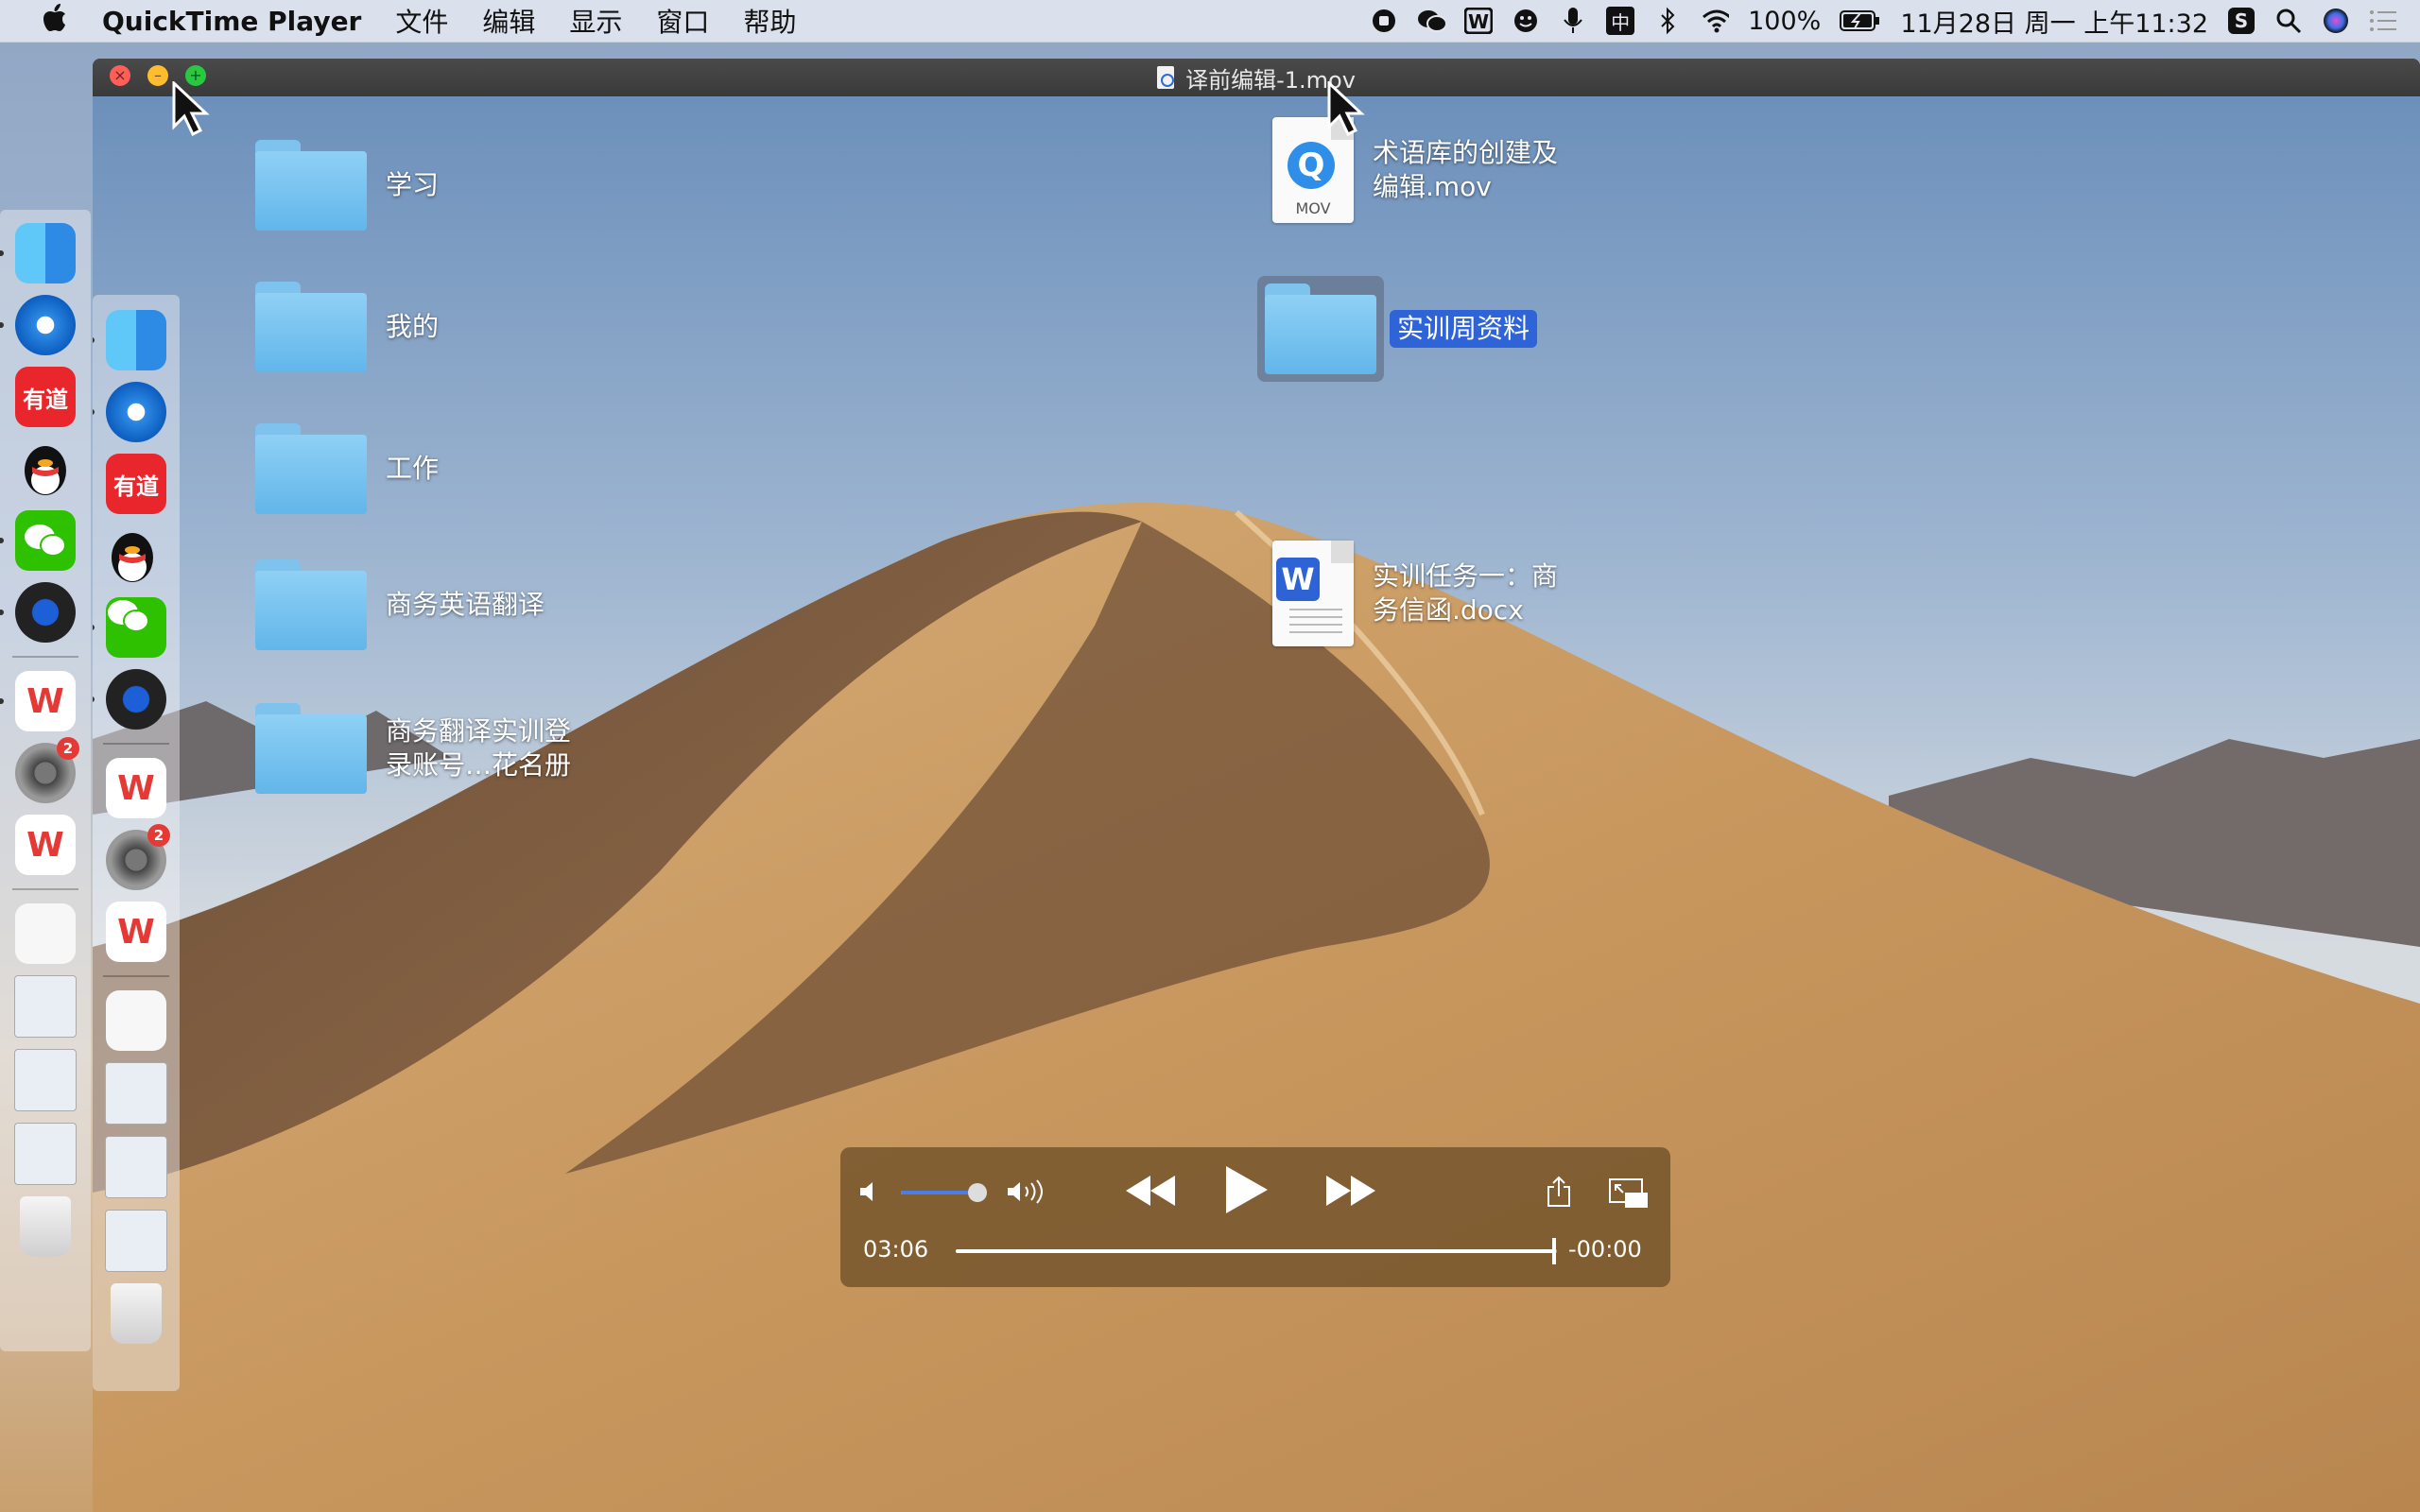 The width and height of the screenshot is (2420, 1512). I want to click on desktop-folder-business-english: 商务英语翻译, so click(399, 604).